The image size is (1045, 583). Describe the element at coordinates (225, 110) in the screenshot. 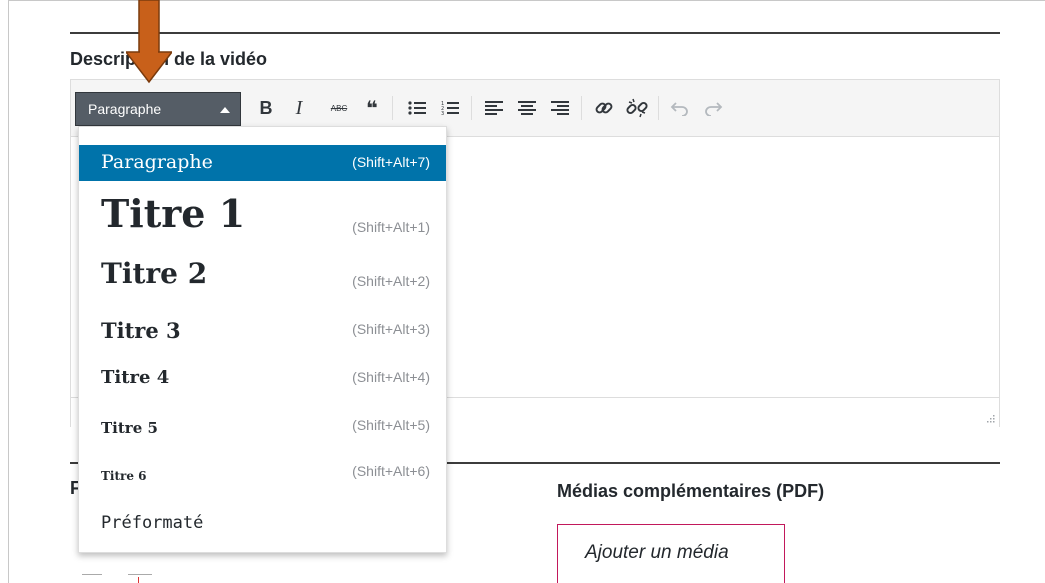

I see `caret-up-icon` at that location.